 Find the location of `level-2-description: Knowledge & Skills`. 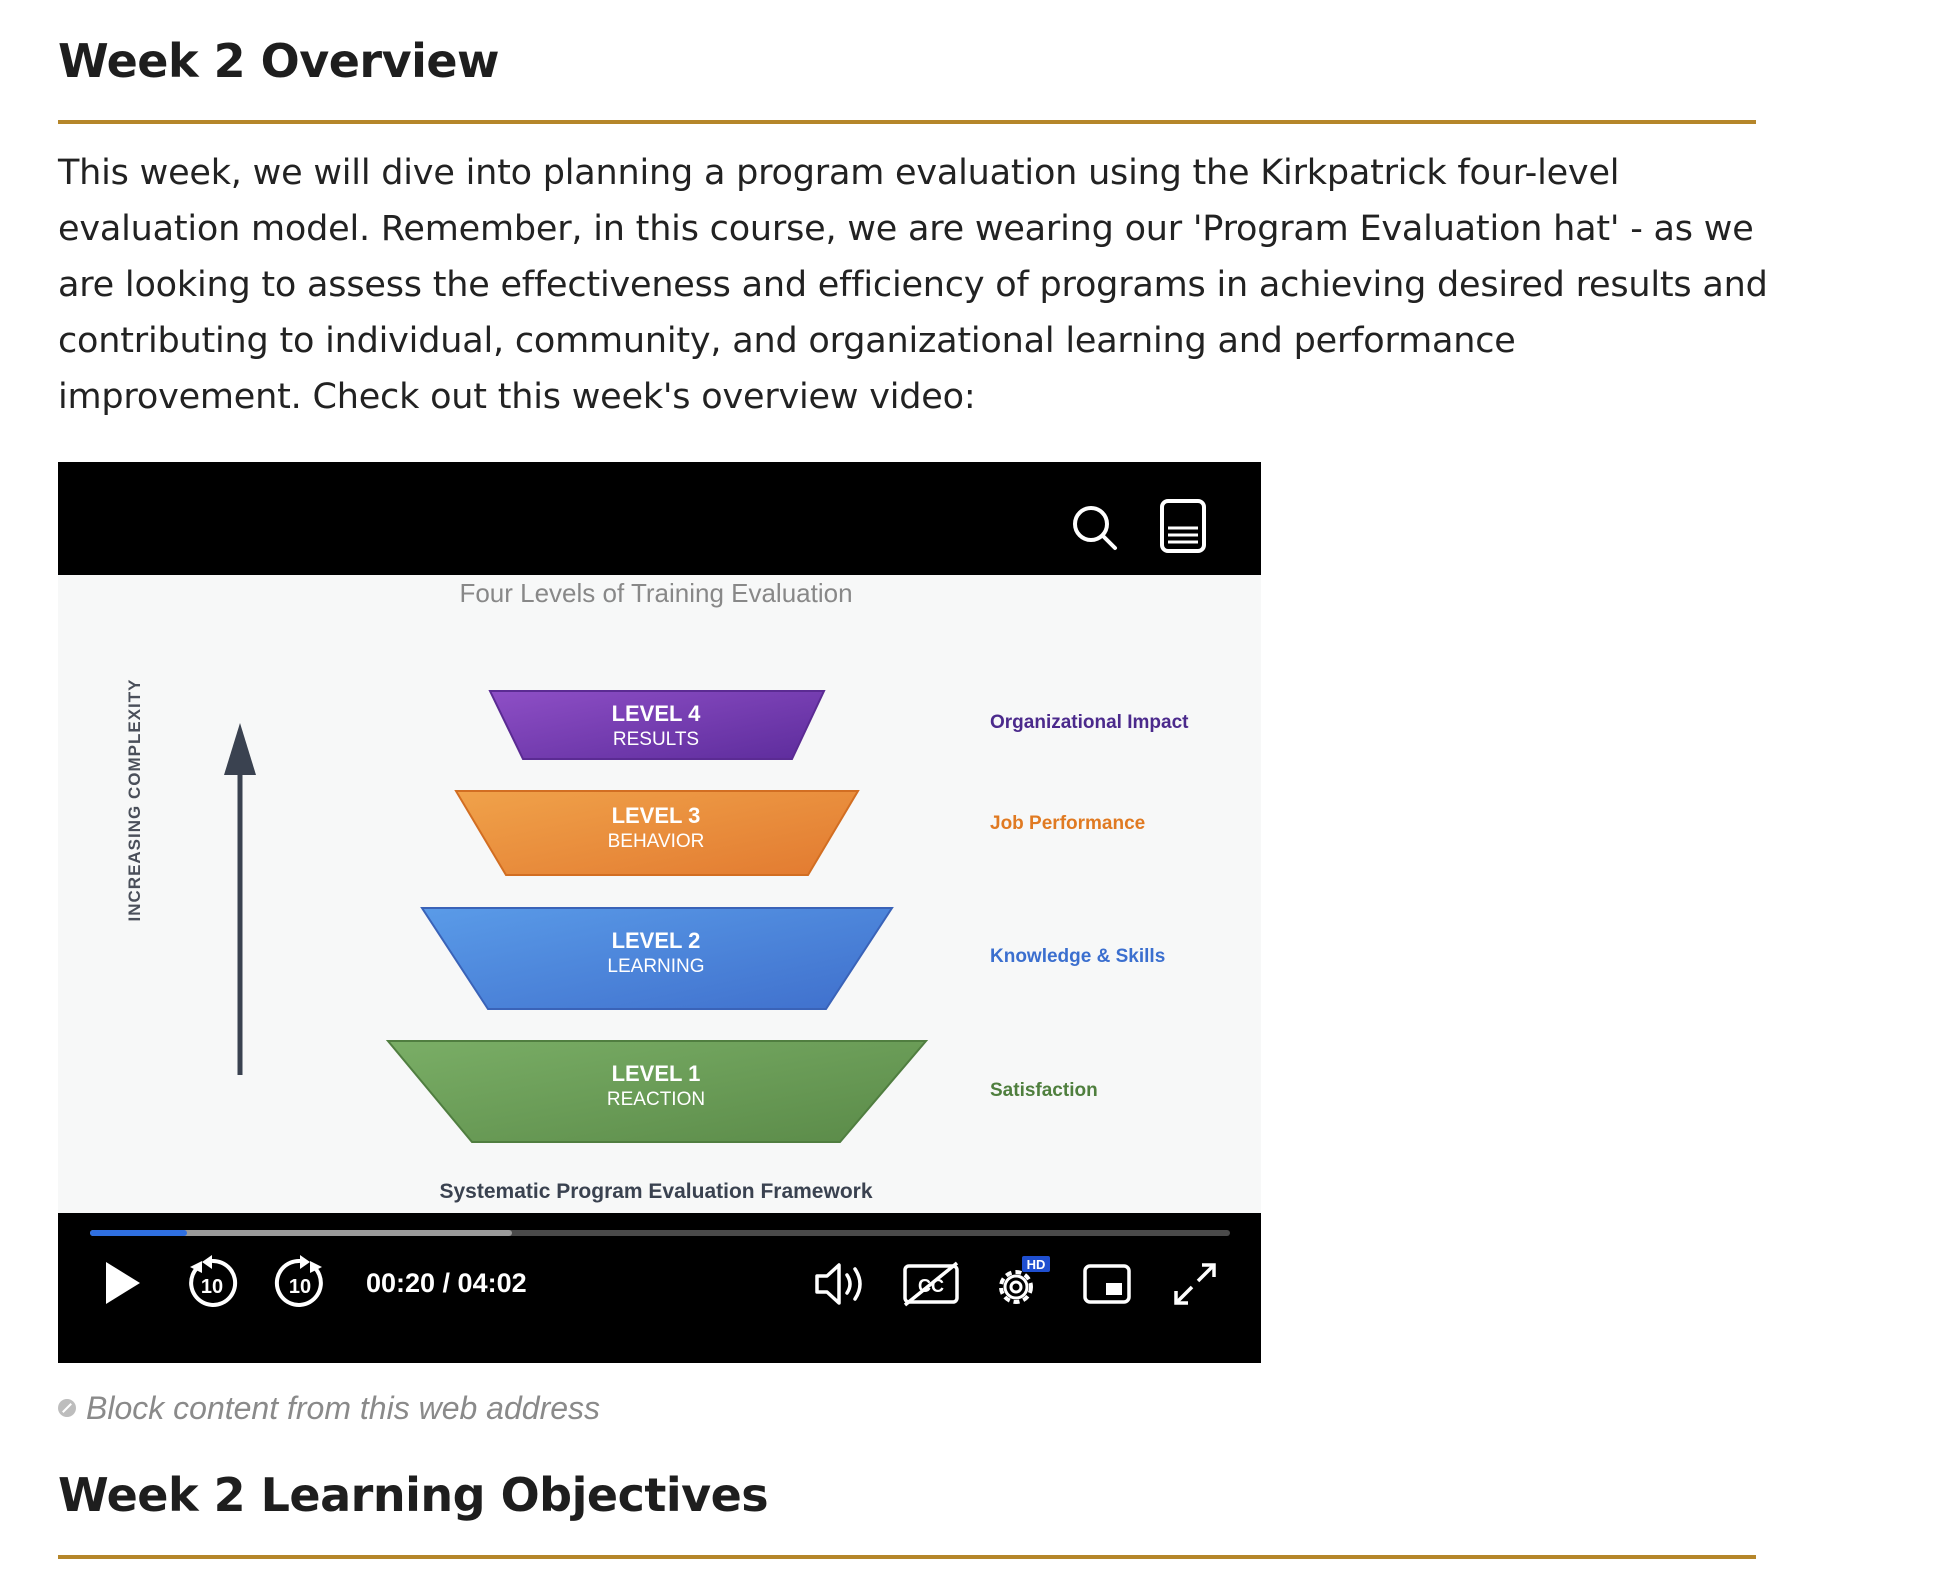

level-2-description: Knowledge & Skills is located at coordinates (1077, 956).